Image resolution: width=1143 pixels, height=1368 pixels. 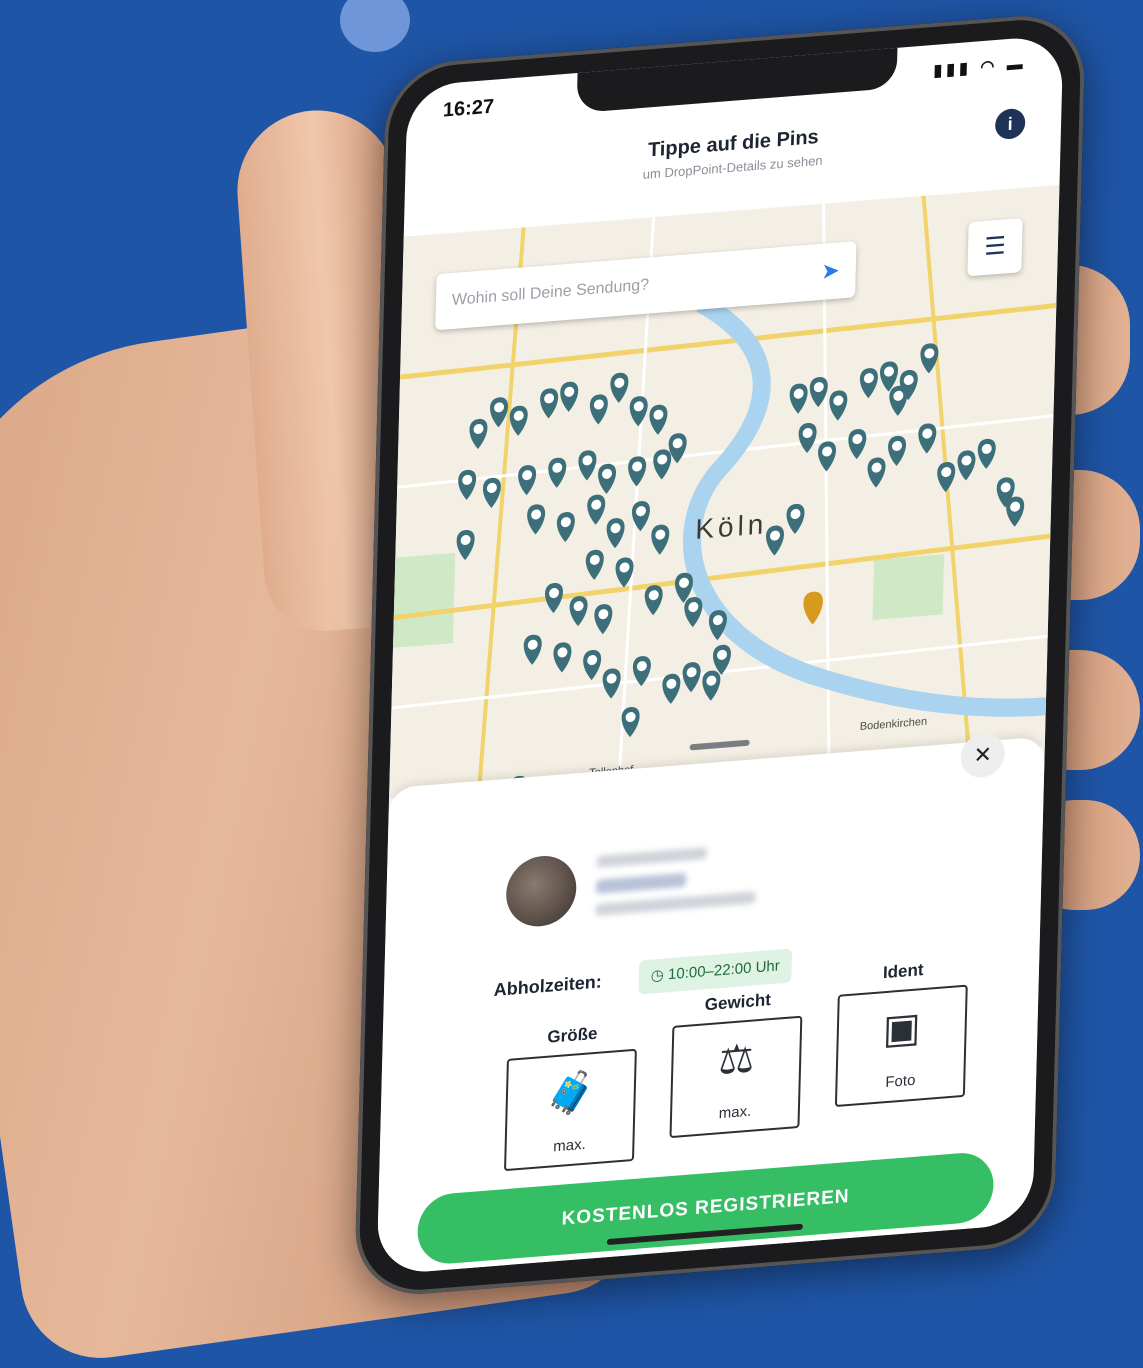 I want to click on sliders-icon: ☰, so click(x=995, y=247).